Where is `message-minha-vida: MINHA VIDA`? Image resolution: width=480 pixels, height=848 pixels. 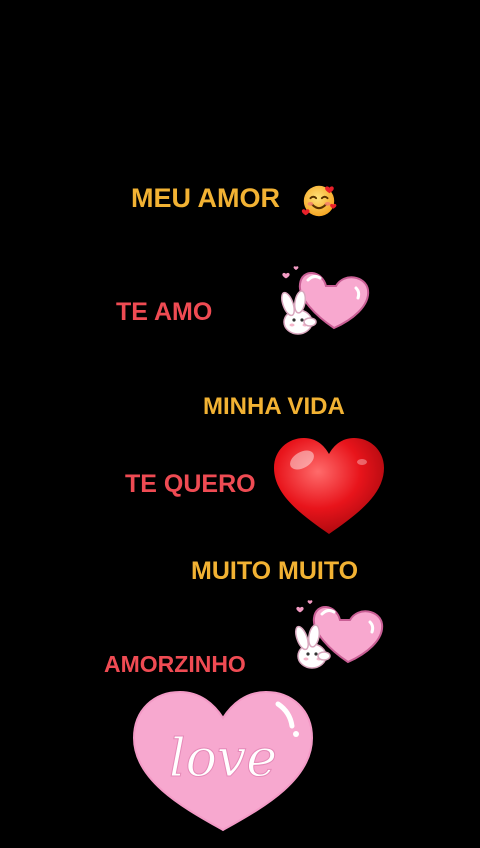
message-minha-vida: MINHA VIDA is located at coordinates (274, 406).